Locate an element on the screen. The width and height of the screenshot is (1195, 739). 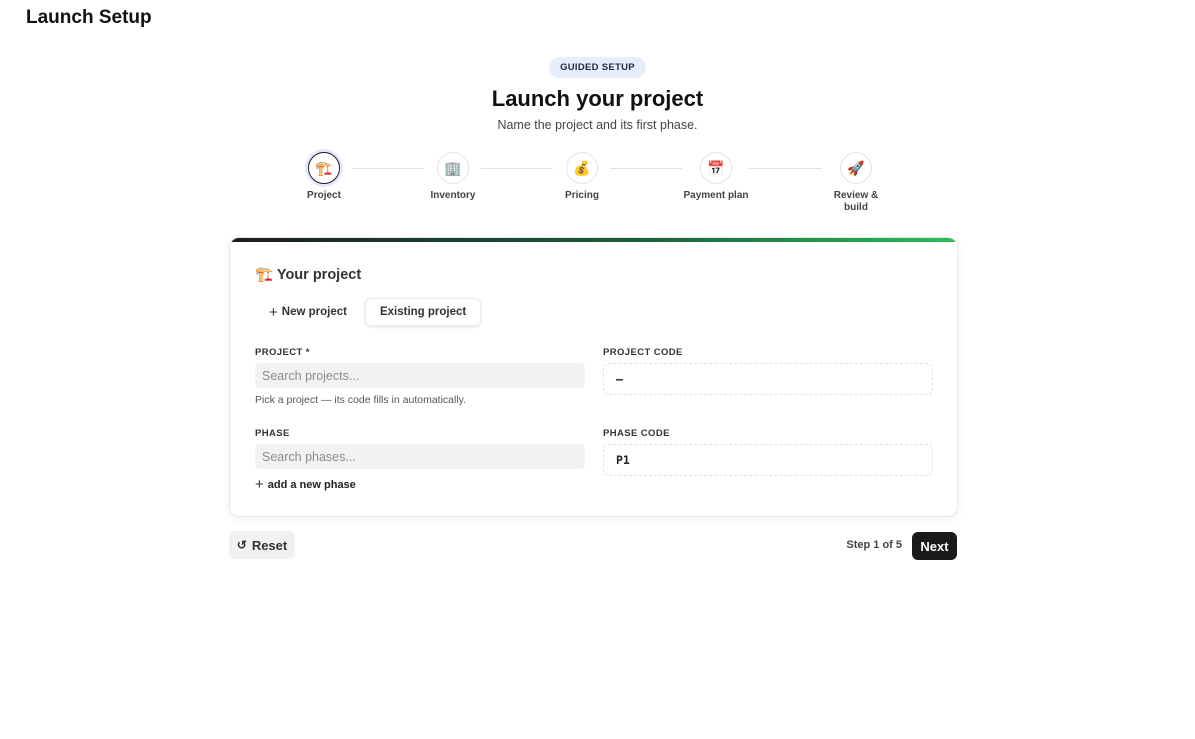
new-project-label: New project is located at coordinates (314, 312).